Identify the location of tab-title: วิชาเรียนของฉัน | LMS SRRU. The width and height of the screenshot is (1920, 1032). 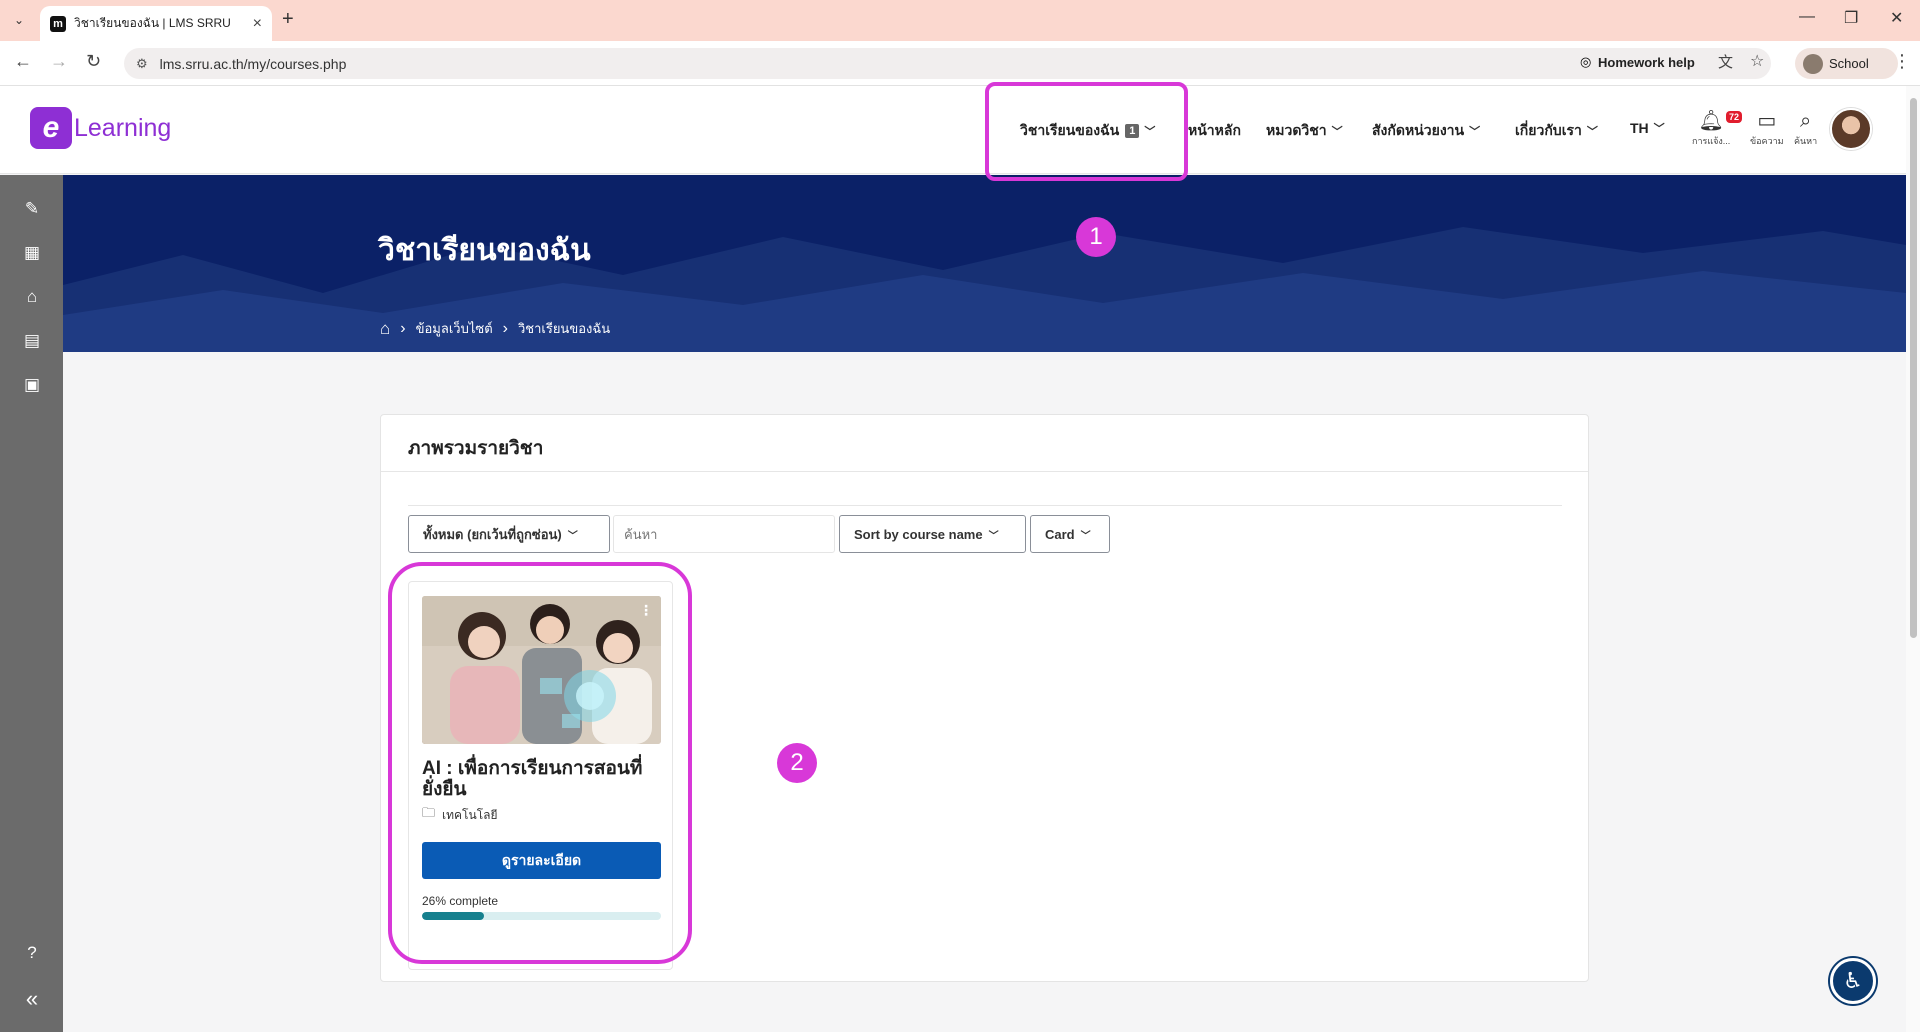
(152, 23).